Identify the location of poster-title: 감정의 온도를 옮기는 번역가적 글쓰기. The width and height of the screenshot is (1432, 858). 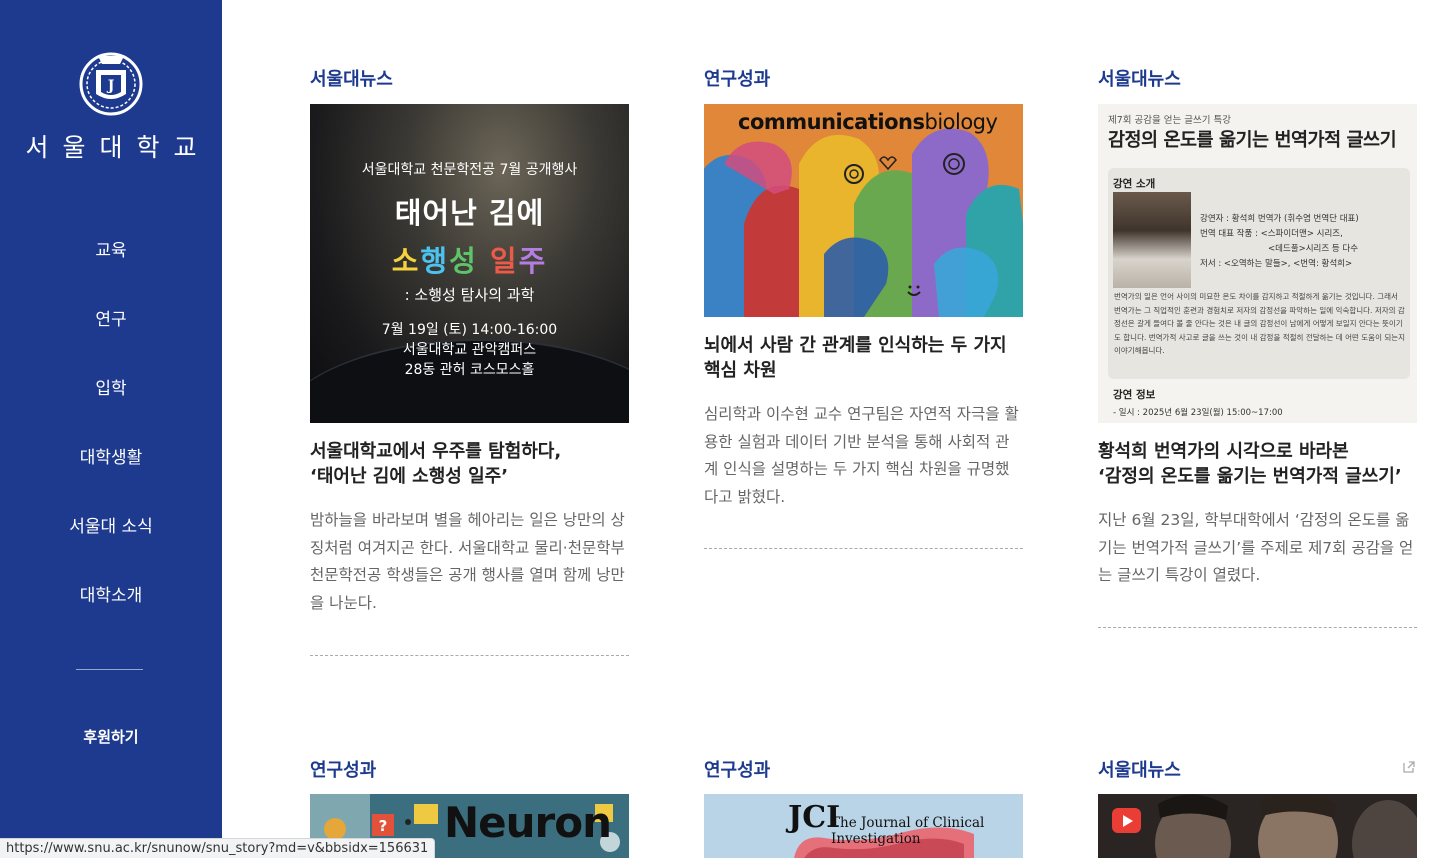
(1252, 140).